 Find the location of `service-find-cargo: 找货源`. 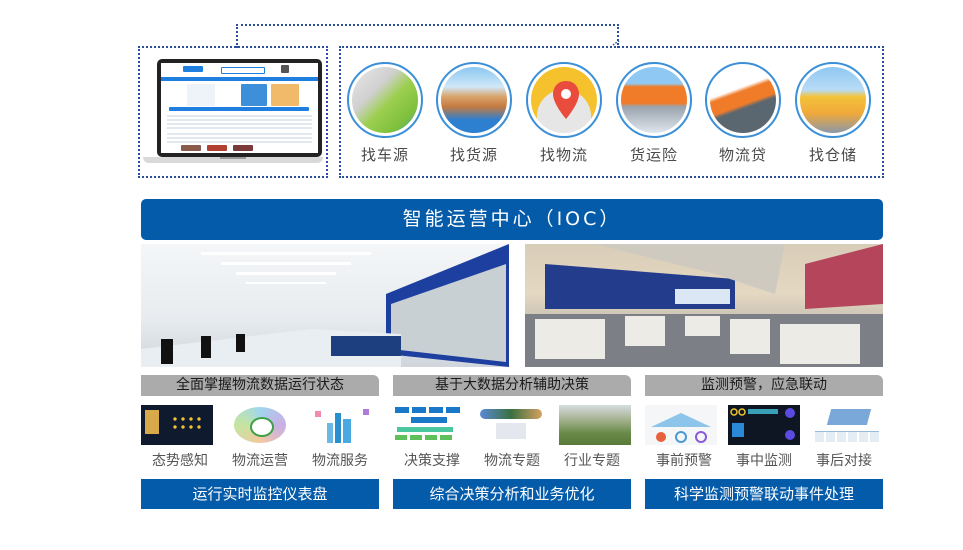

service-find-cargo: 找货源 is located at coordinates (474, 113).